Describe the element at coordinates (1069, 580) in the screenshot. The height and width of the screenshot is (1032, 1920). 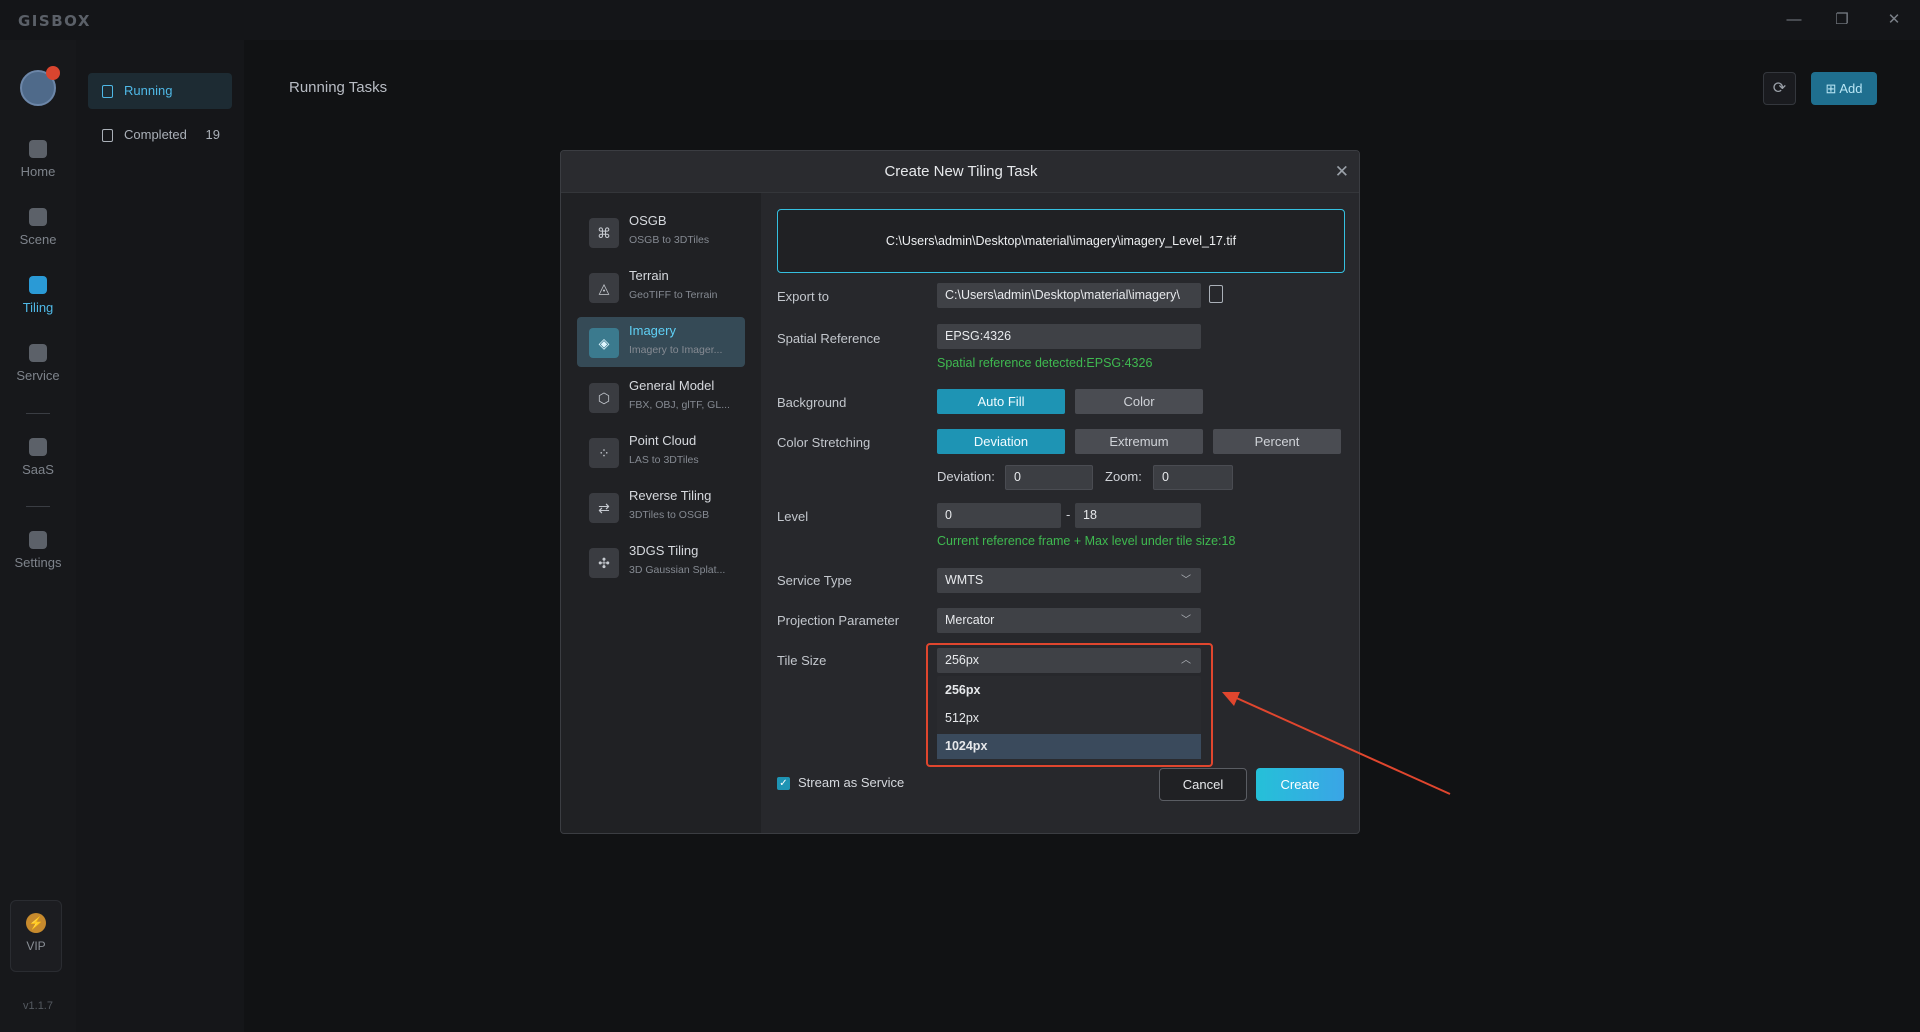
I see `service-type-select: WMTS ﹀` at that location.